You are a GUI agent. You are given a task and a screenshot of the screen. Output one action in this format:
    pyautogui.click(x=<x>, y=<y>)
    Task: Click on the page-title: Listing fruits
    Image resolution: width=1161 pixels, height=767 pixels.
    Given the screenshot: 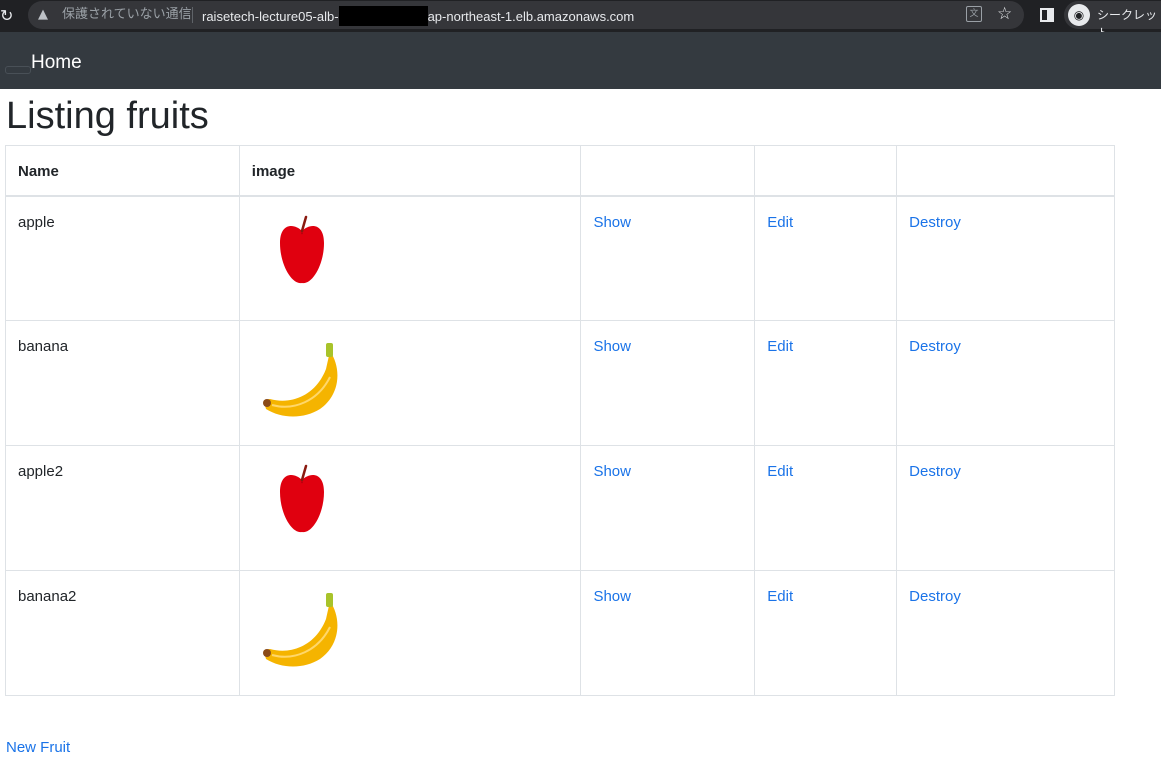 What is the action you would take?
    pyautogui.click(x=107, y=116)
    